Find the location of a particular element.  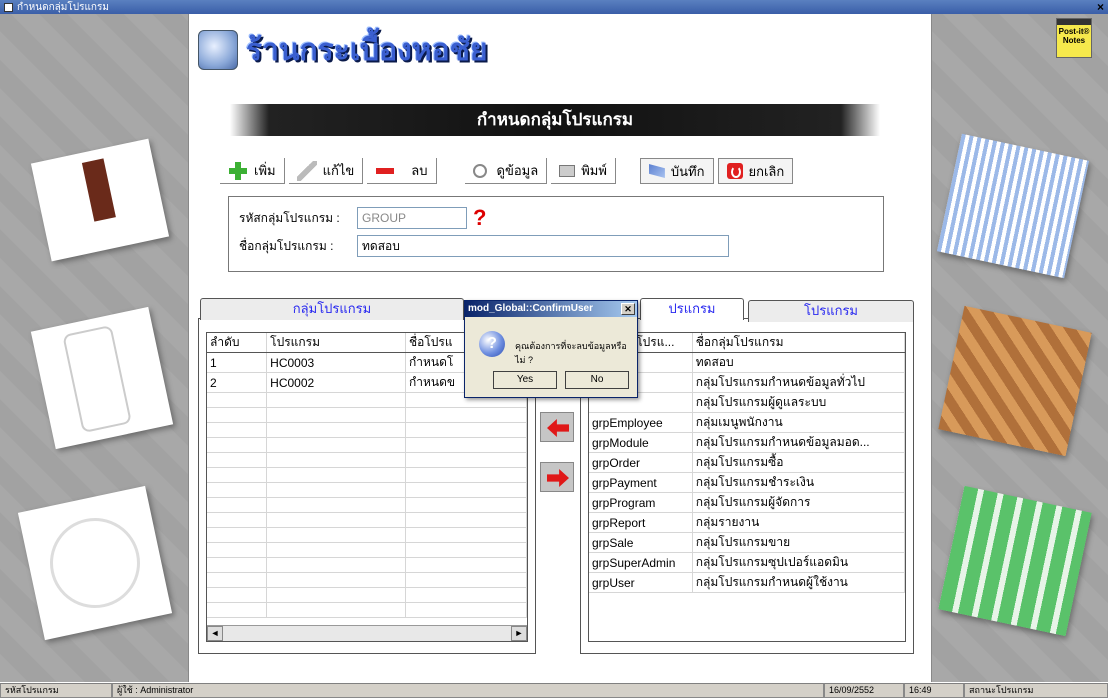

cancel-button: ยกเลิก is located at coordinates (755, 171).